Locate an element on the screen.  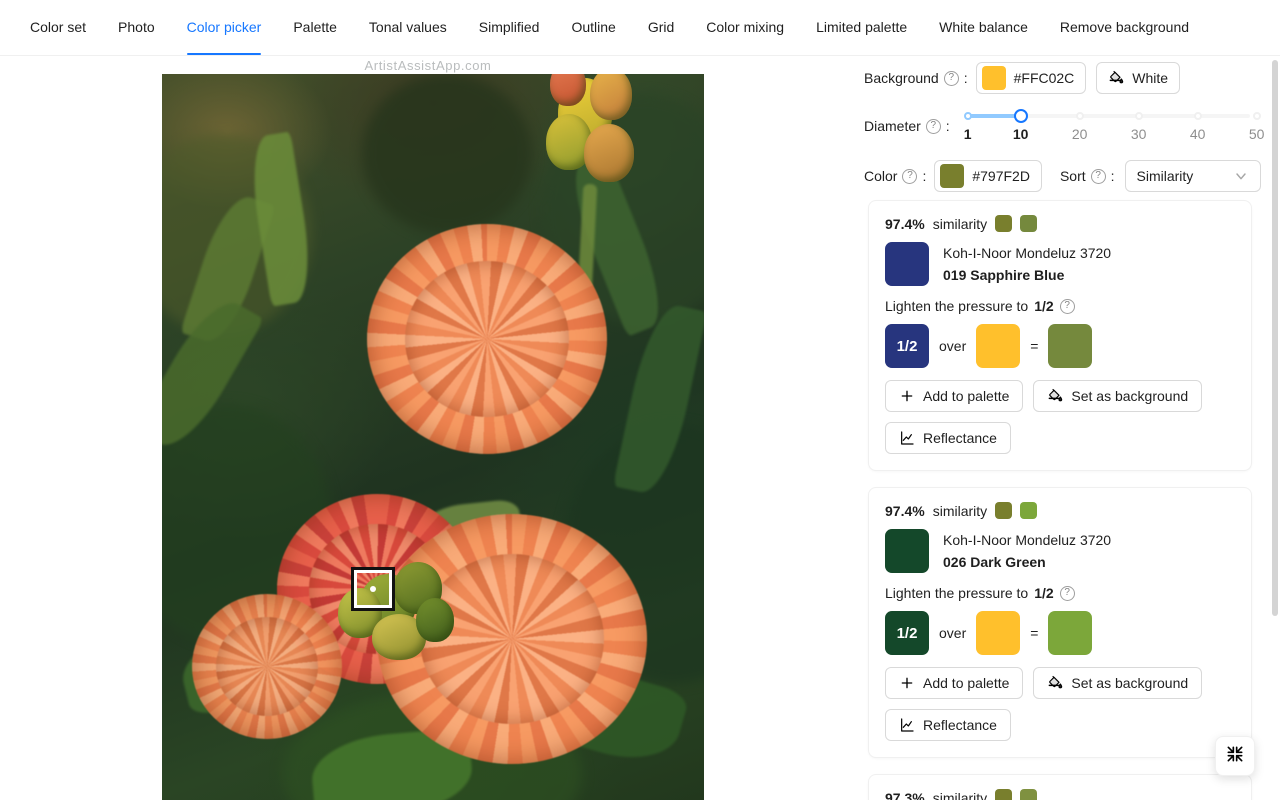
diameter-slider: 1 10 20 30 40 50 is located at coordinates (1109, 126).